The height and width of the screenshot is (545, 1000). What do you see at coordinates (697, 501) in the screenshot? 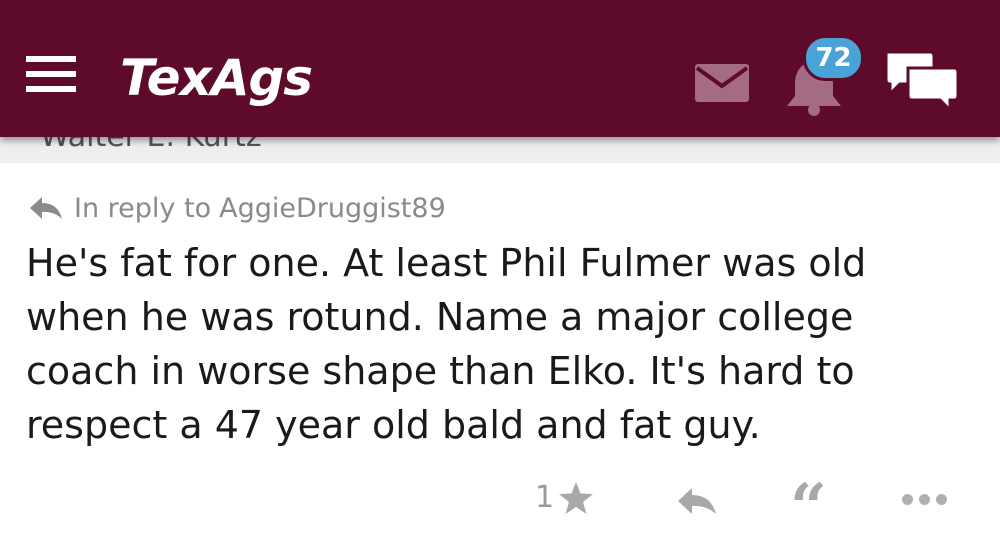
I see `reply-button-icon` at bounding box center [697, 501].